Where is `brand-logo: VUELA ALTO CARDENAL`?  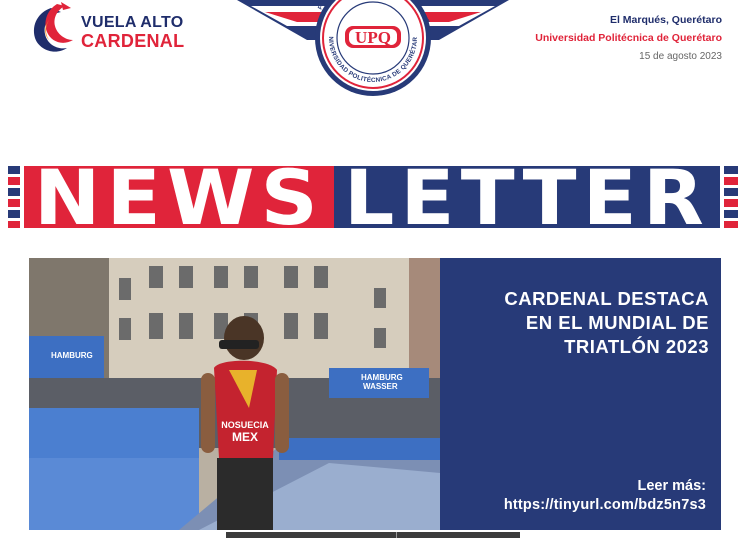
brand-logo: VUELA ALTO CARDENAL is located at coordinates (117, 30).